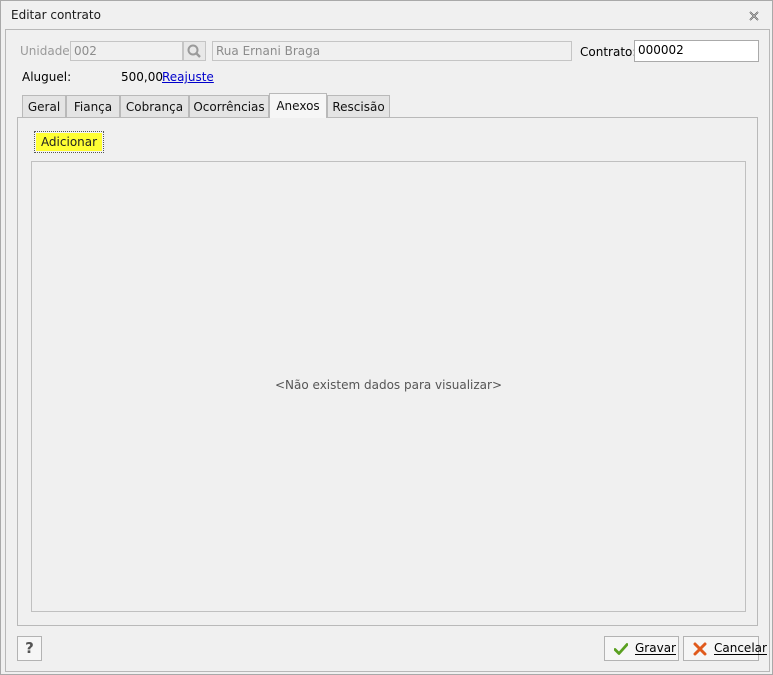 The width and height of the screenshot is (773, 675). What do you see at coordinates (392, 51) in the screenshot?
I see `address-field: Rua Ernani Braga` at bounding box center [392, 51].